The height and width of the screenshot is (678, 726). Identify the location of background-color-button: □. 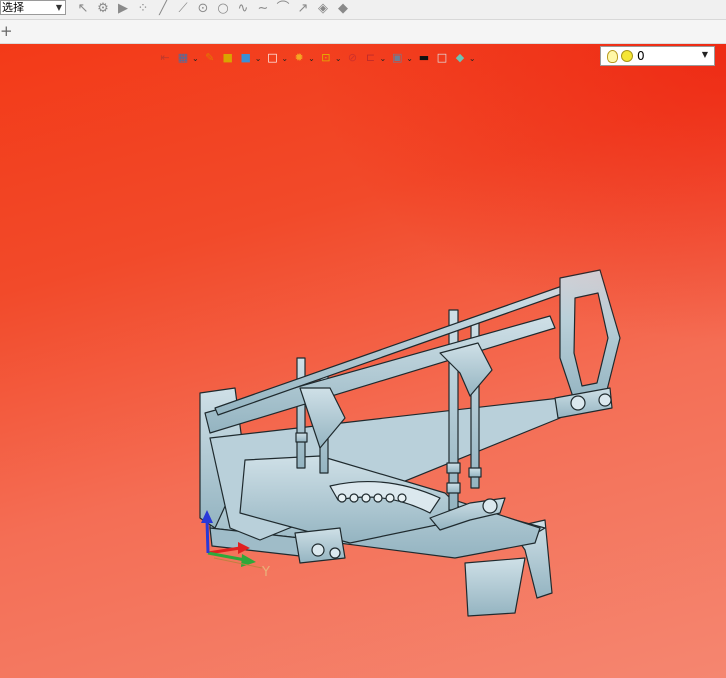
(442, 58).